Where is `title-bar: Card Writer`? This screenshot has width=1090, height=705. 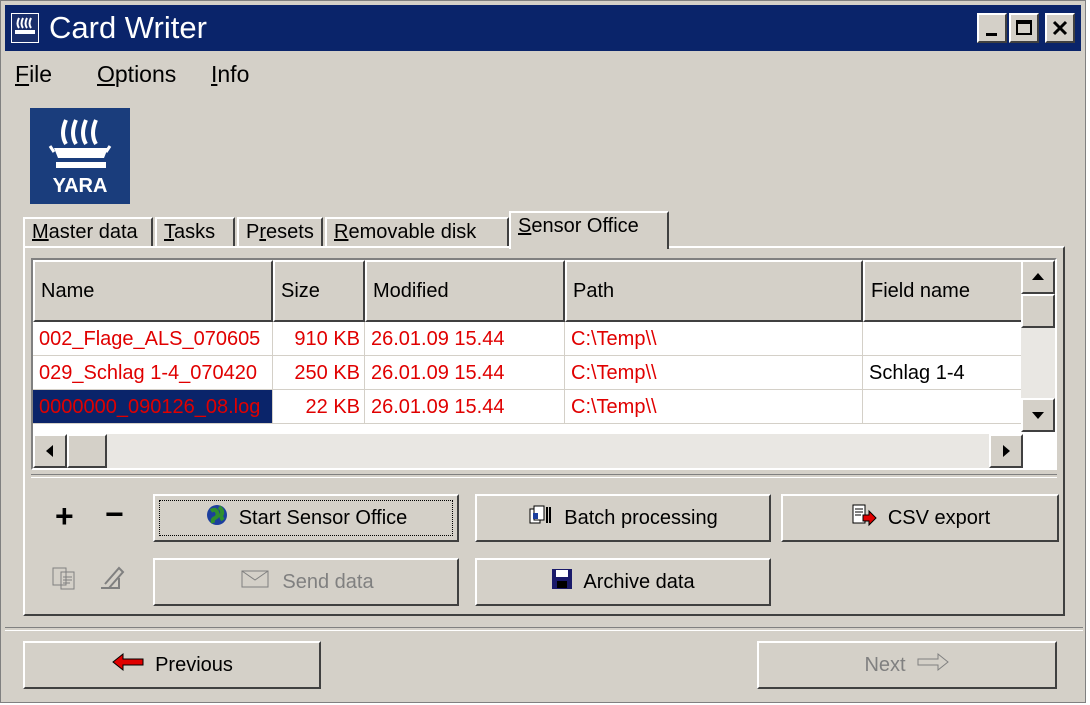 title-bar: Card Writer is located at coordinates (543, 28).